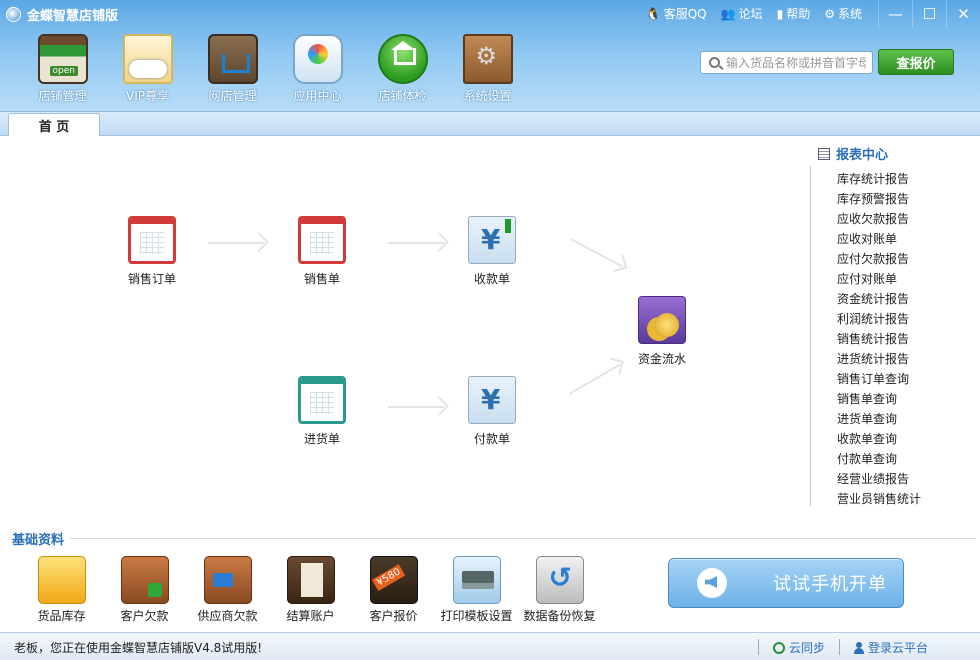 The height and width of the screenshot is (660, 980). What do you see at coordinates (796, 62) in the screenshot?
I see `search-input` at bounding box center [796, 62].